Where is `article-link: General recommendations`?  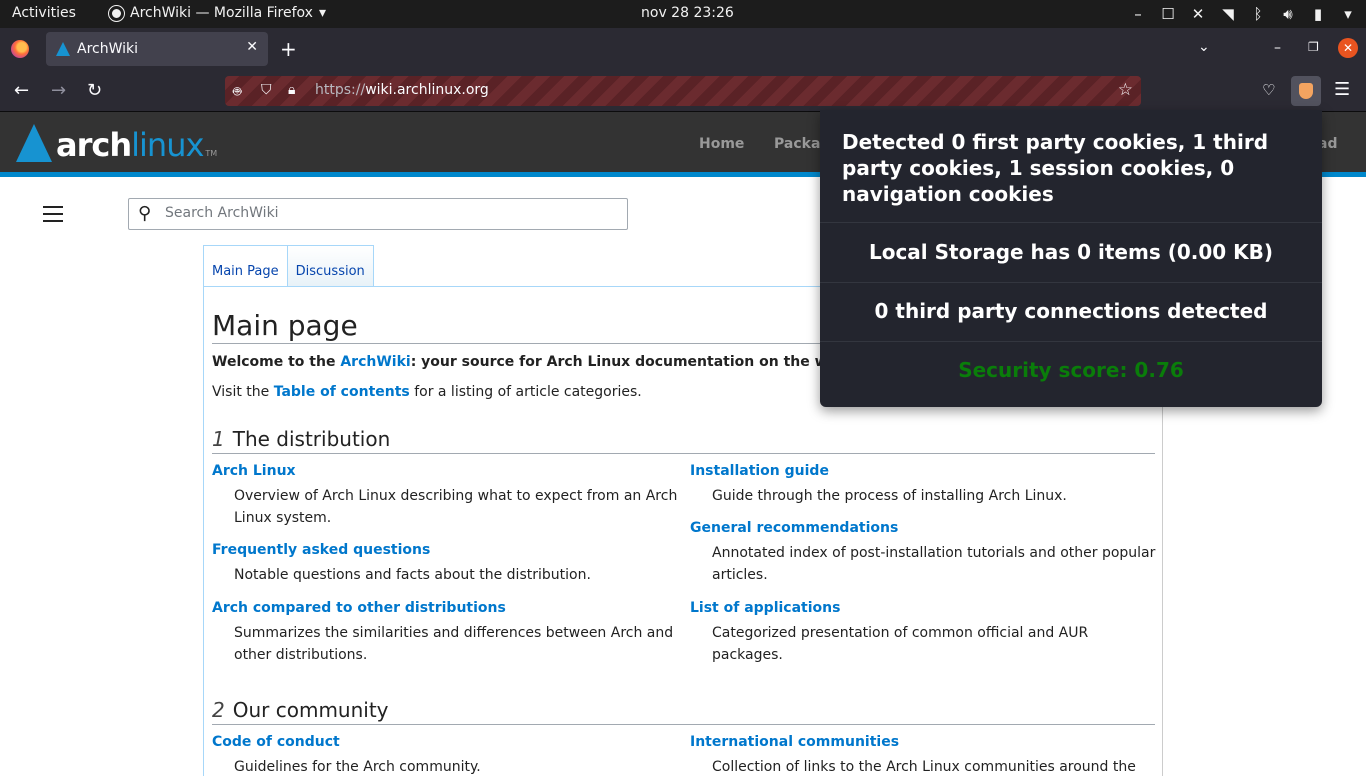 article-link: General recommendations is located at coordinates (925, 528).